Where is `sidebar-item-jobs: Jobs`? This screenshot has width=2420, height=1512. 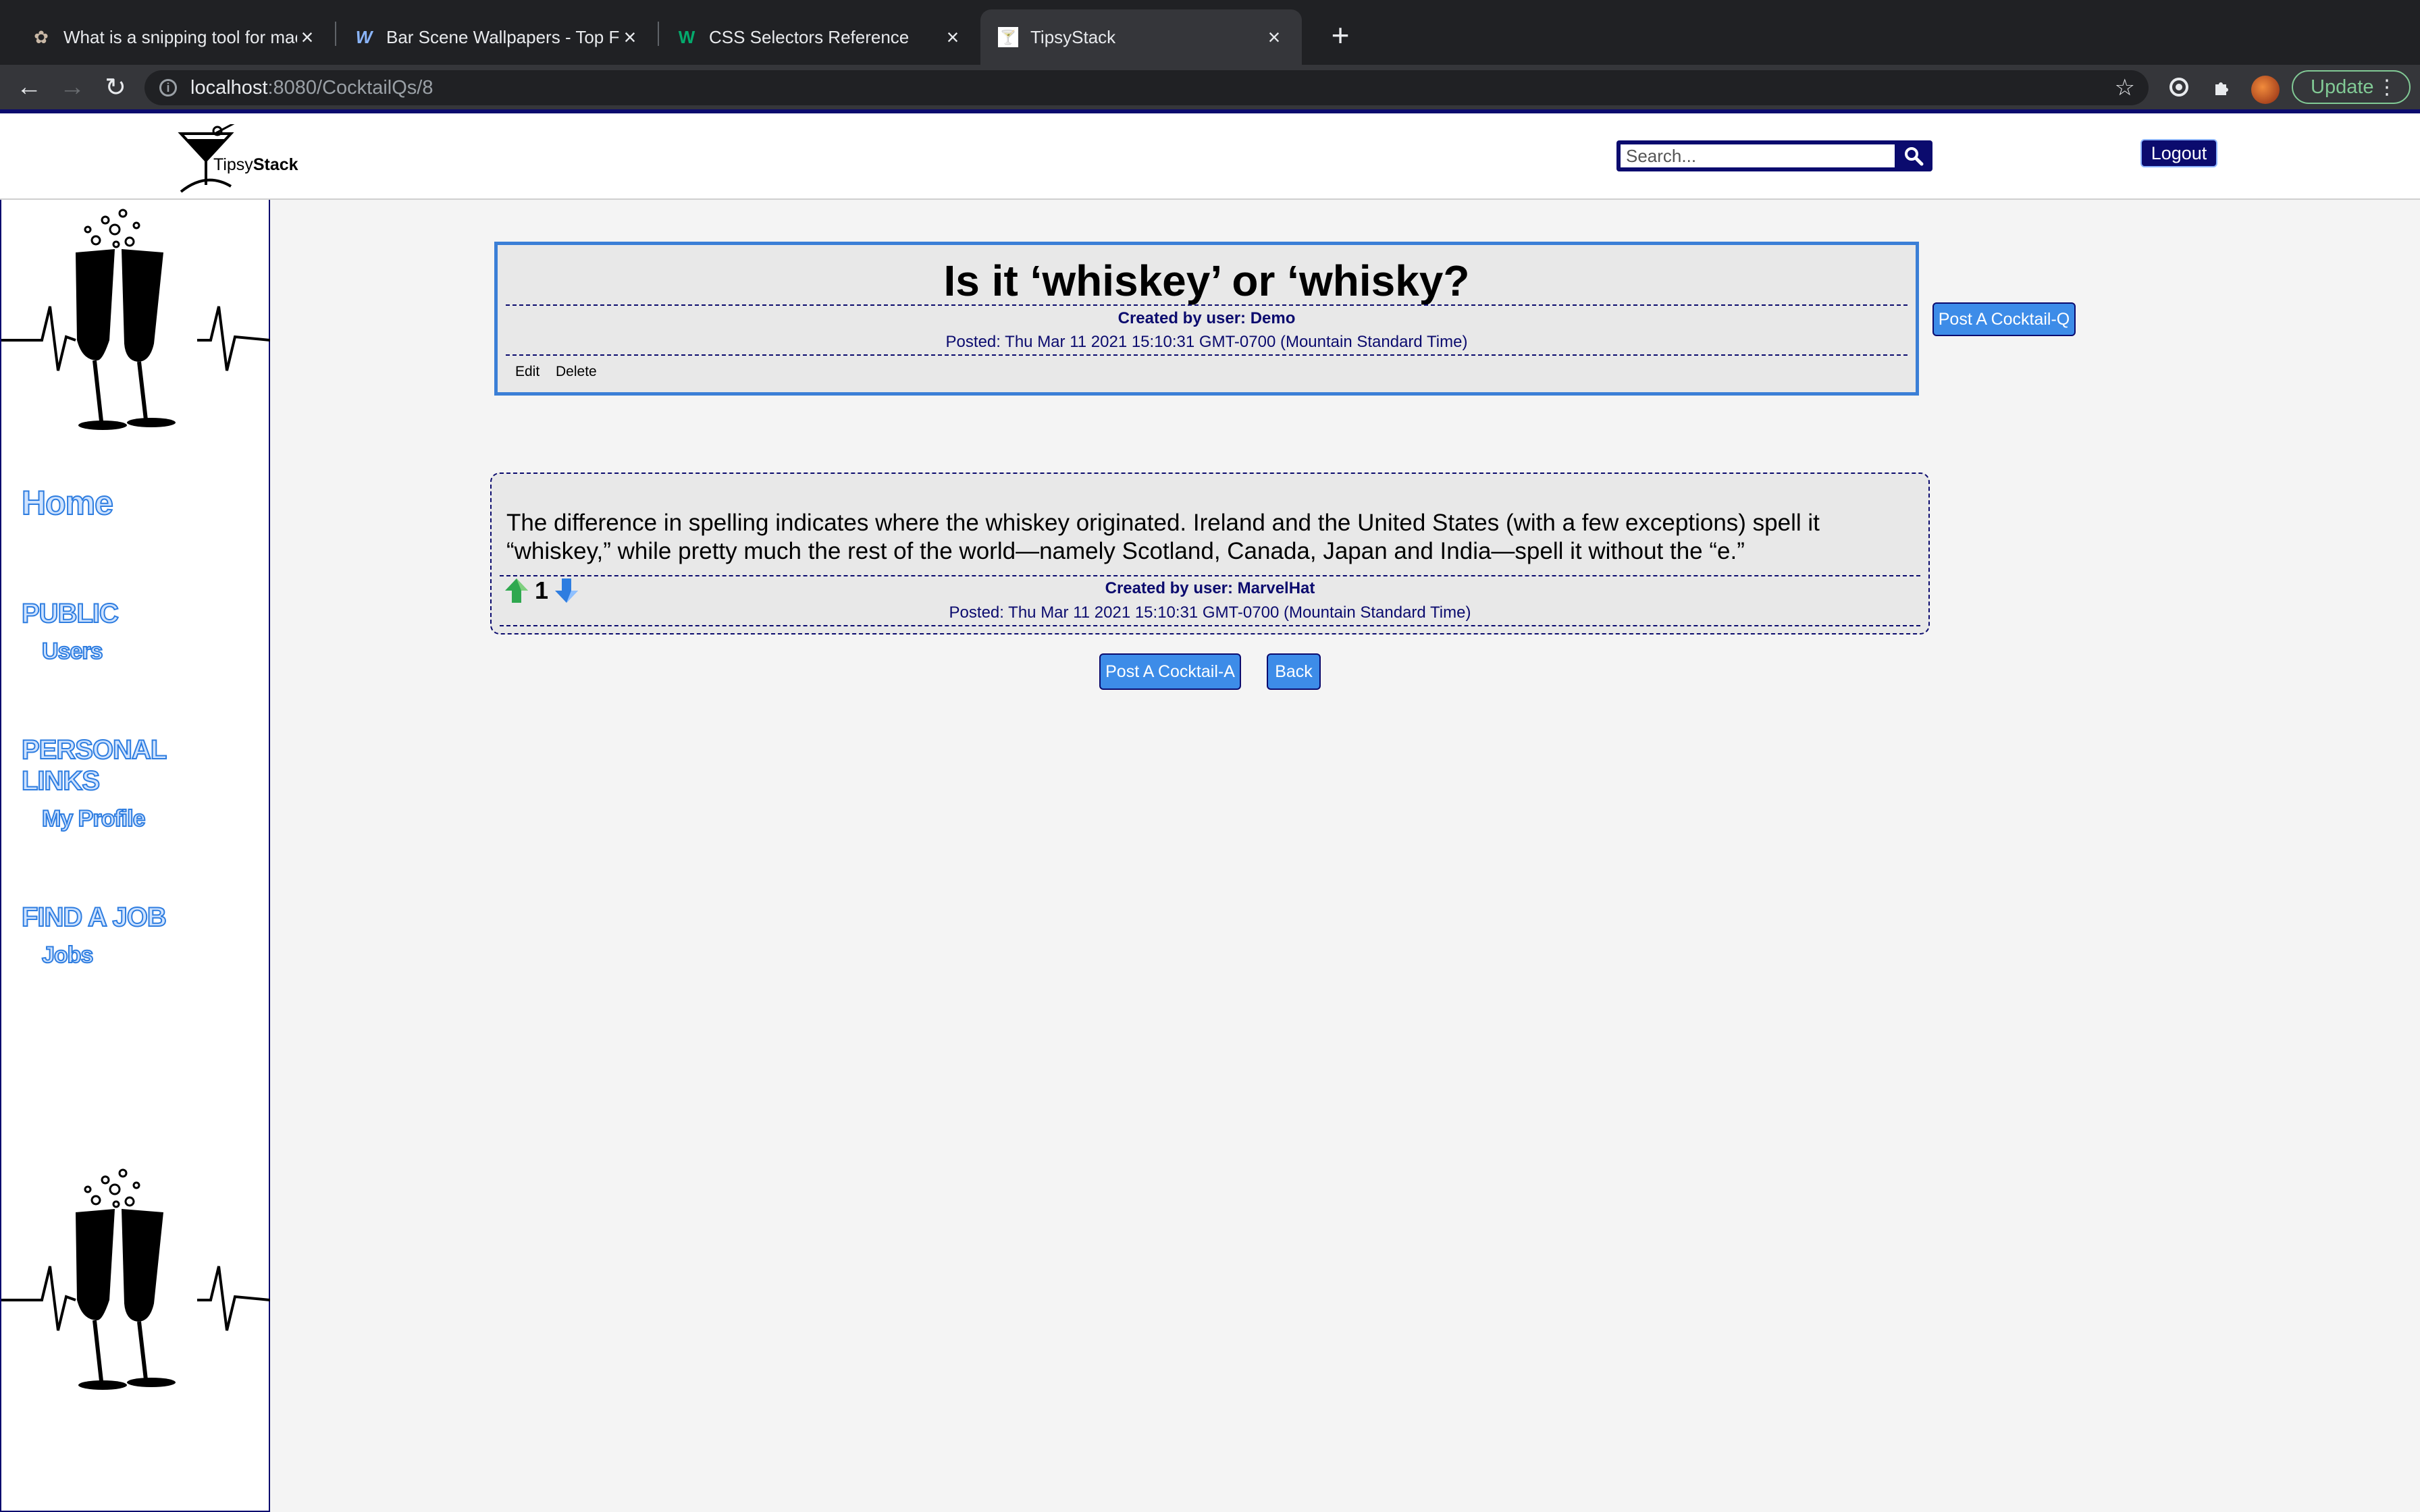 sidebar-item-jobs: Jobs is located at coordinates (67, 955).